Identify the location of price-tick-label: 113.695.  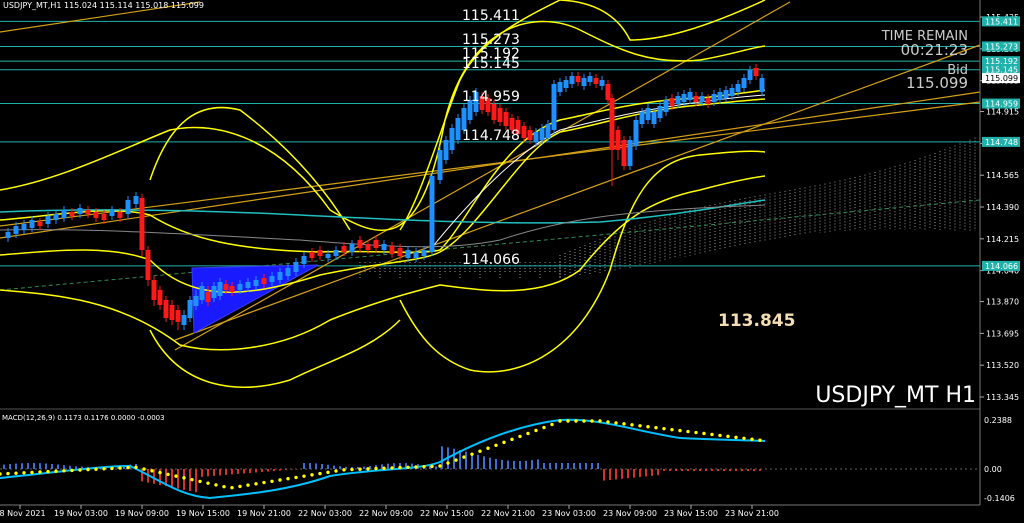
(1002, 333).